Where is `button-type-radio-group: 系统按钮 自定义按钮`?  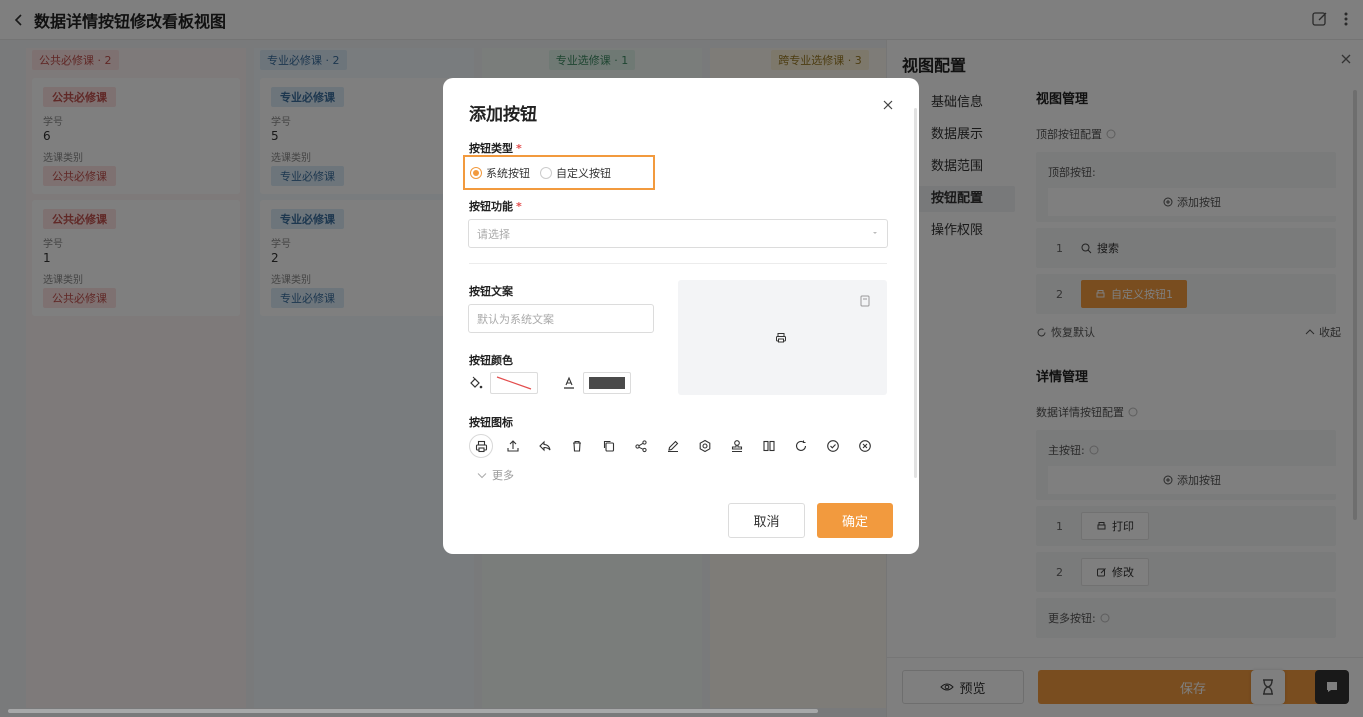
button-type-radio-group: 系统按钮 自定义按钮 is located at coordinates (559, 172).